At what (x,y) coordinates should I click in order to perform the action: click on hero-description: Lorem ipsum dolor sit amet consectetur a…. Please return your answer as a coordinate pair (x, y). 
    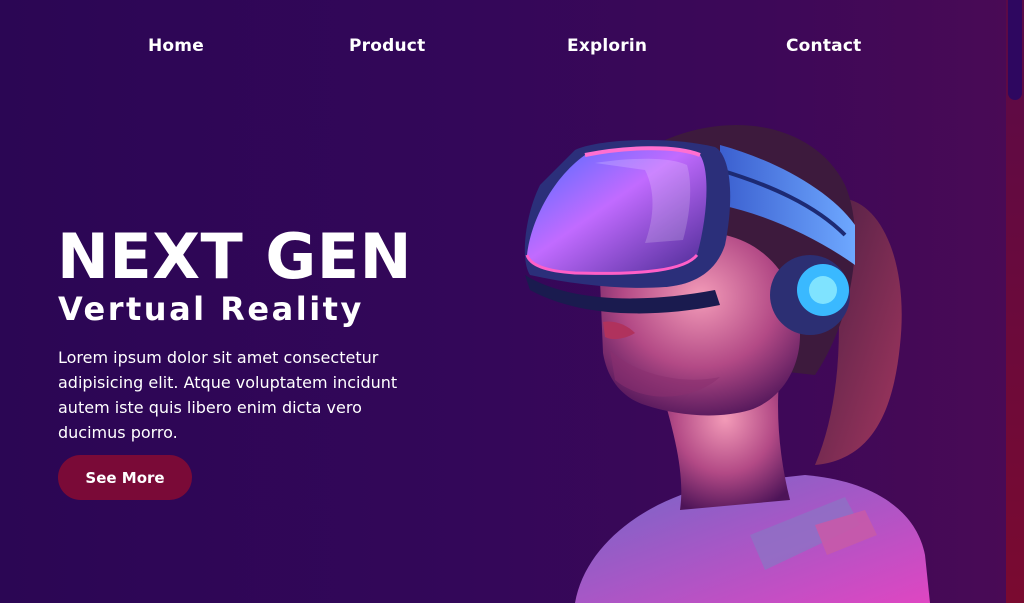
    Looking at the image, I should click on (228, 395).